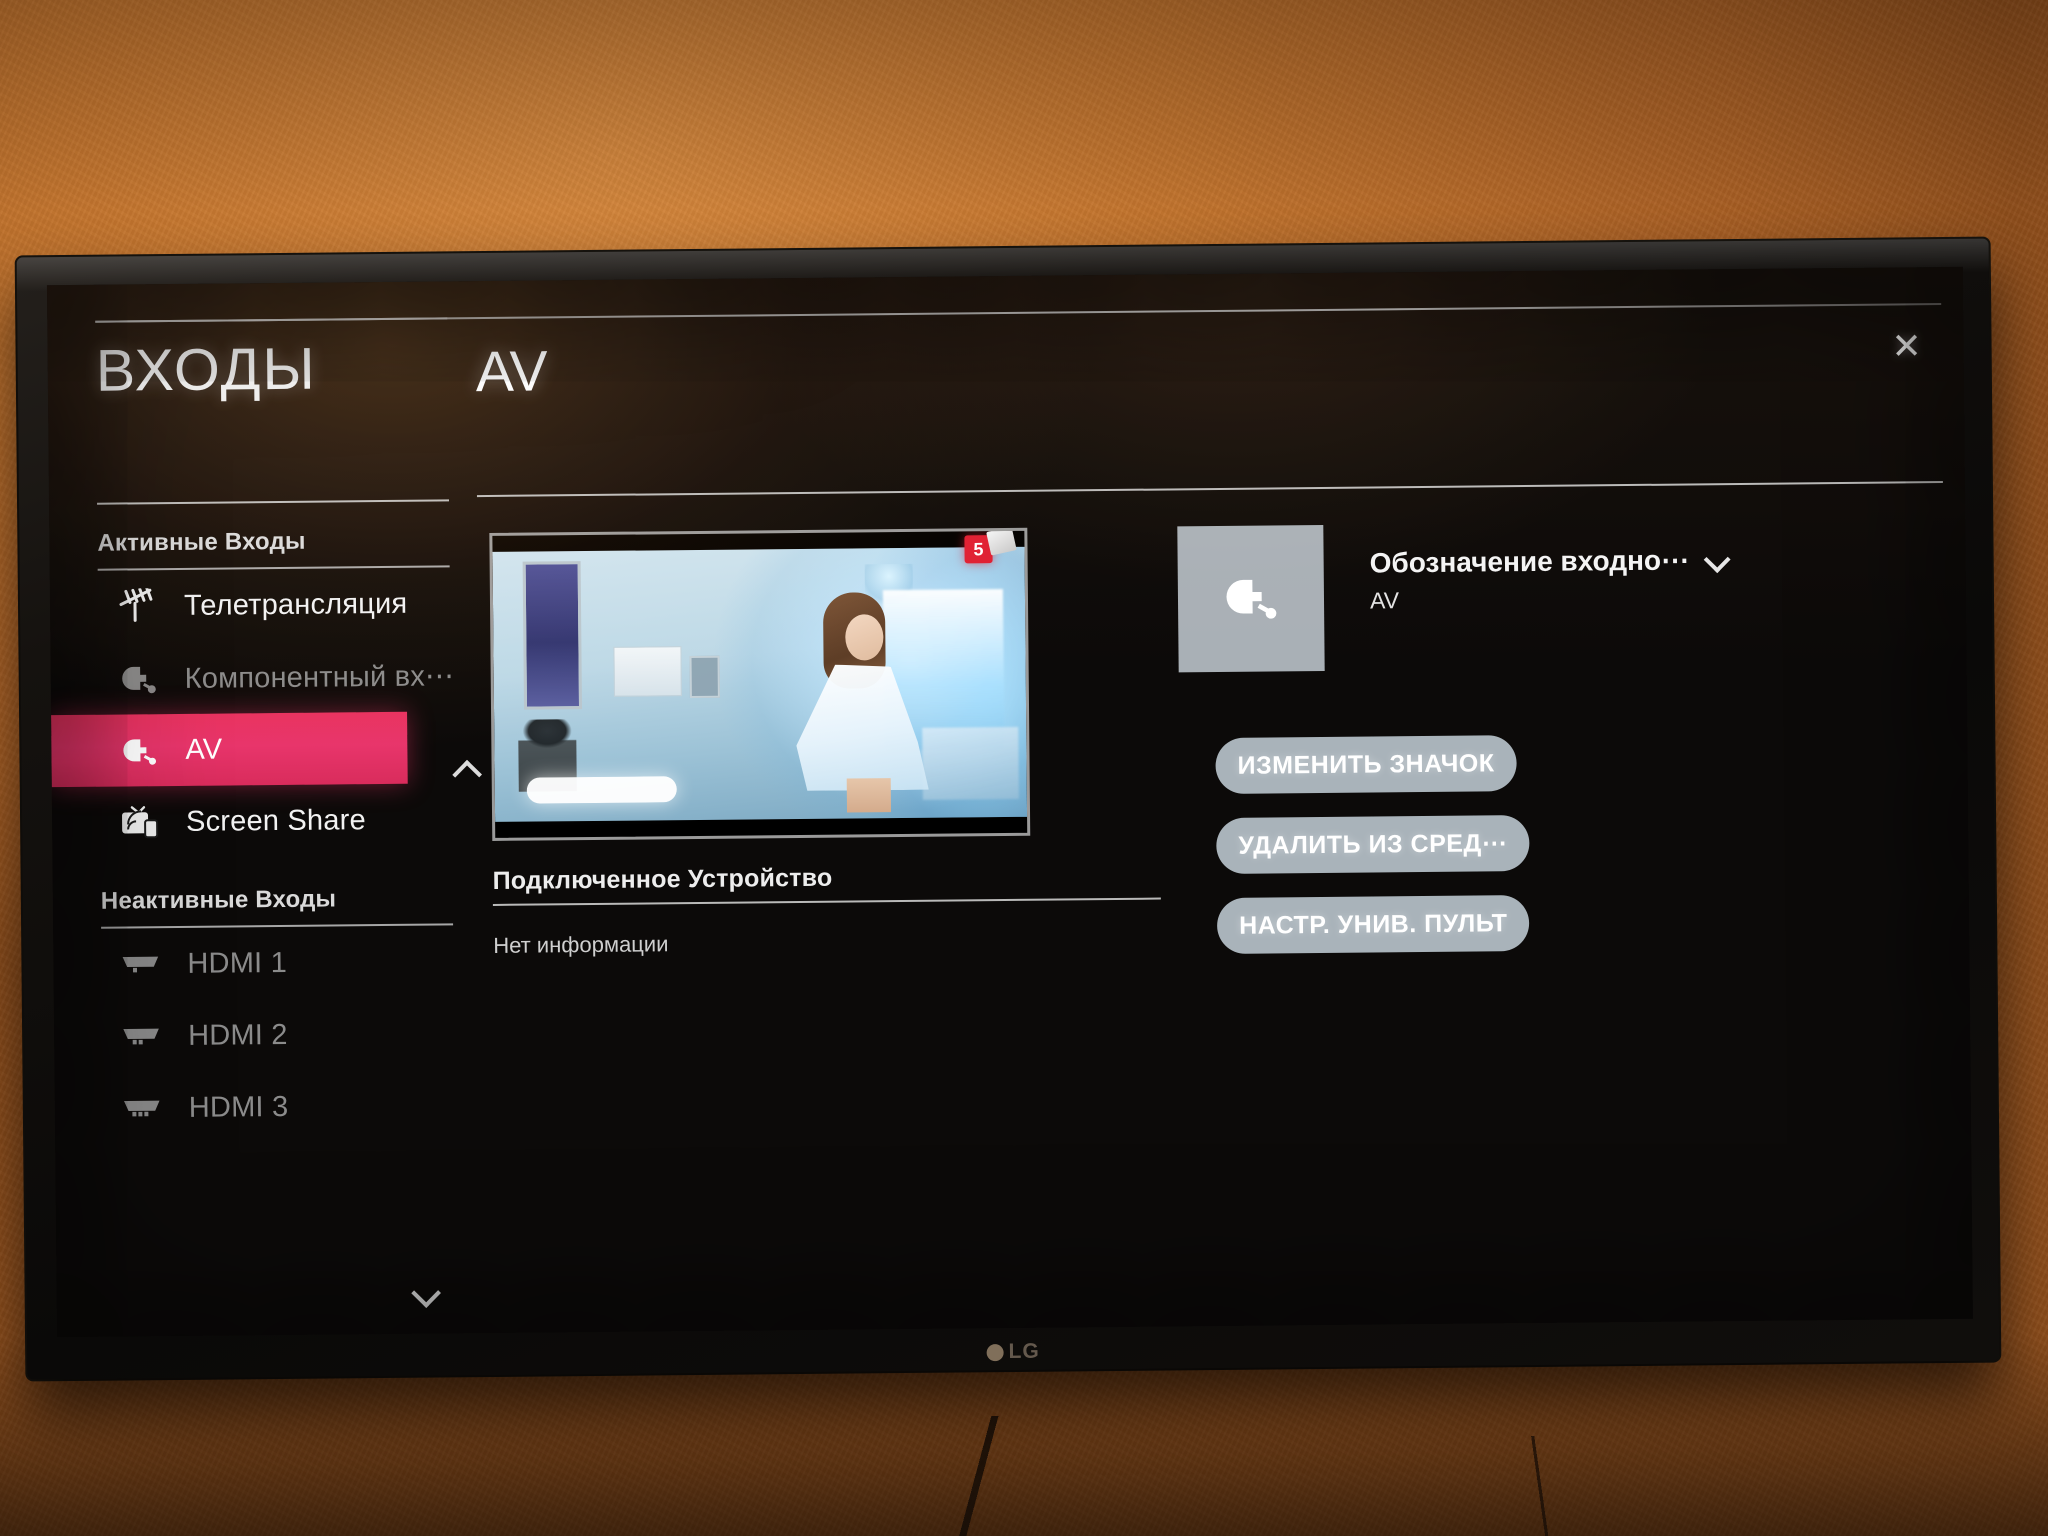 This screenshot has height=1536, width=2048. What do you see at coordinates (1024, 1351) in the screenshot?
I see `lg-logo-text: LG` at bounding box center [1024, 1351].